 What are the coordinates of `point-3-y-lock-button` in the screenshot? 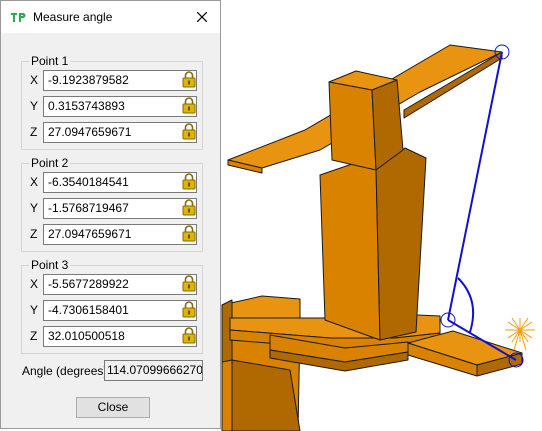 It's located at (189, 310).